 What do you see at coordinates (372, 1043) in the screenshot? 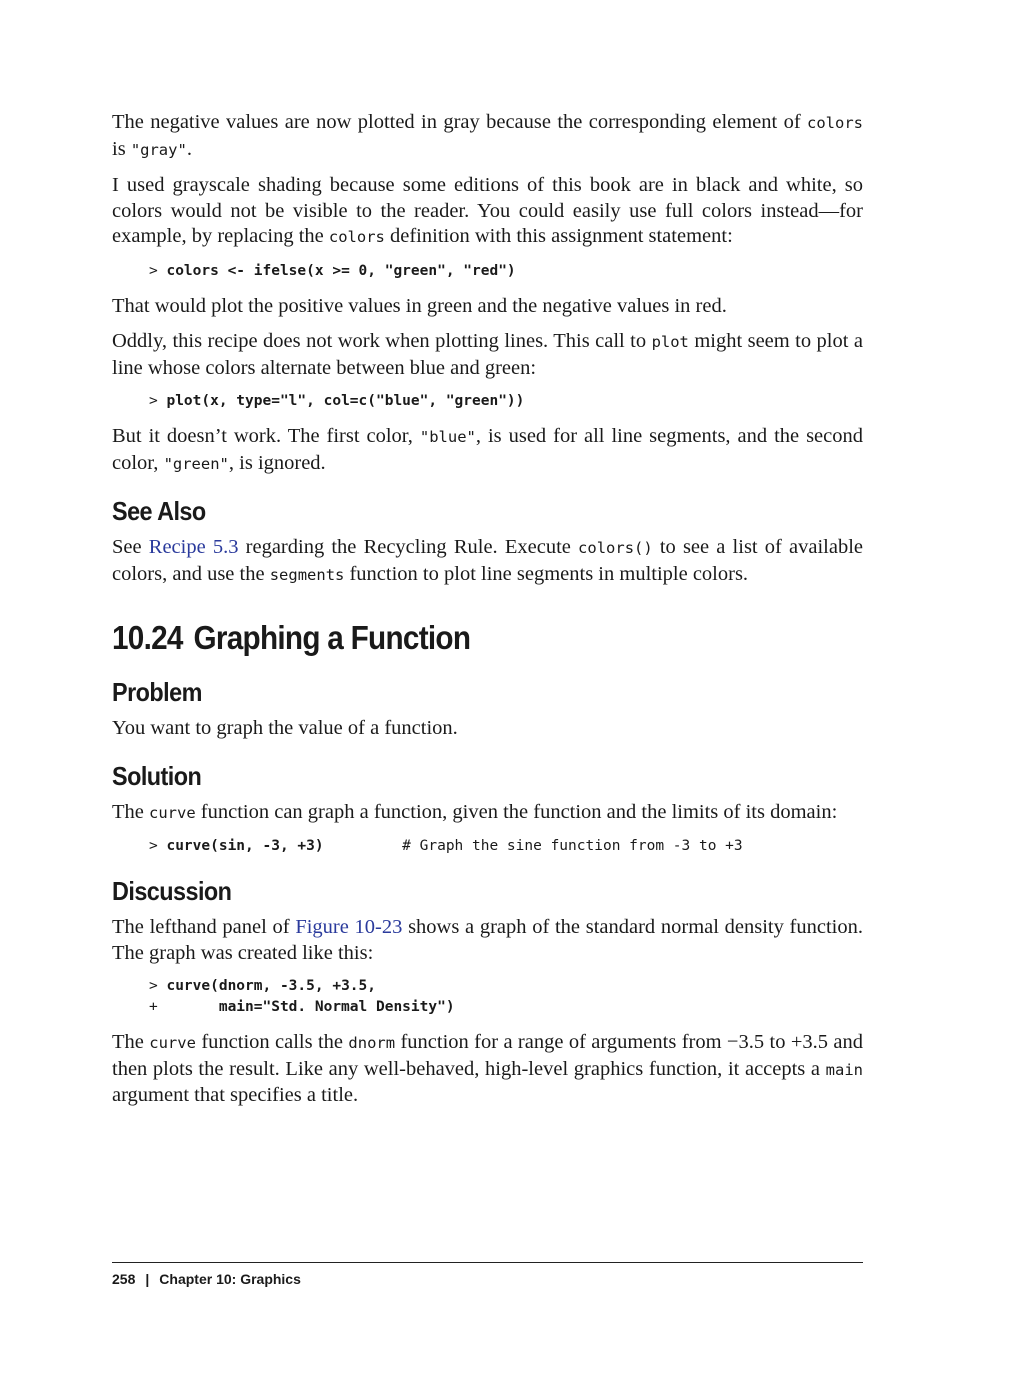
I see `inline-code: dnorm` at bounding box center [372, 1043].